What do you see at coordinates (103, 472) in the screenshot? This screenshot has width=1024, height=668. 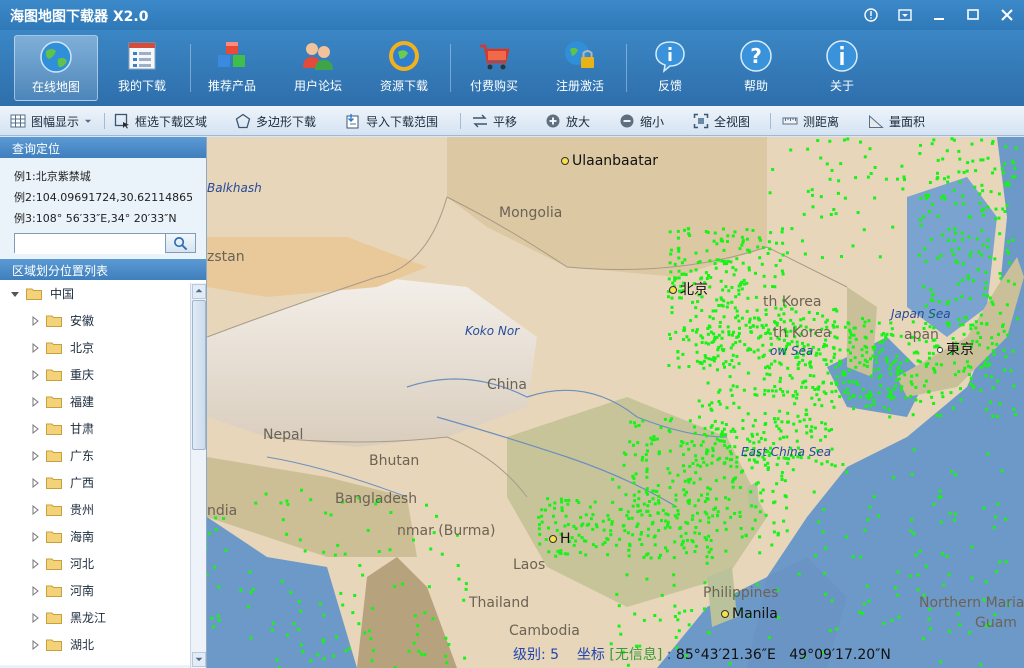 I see `region-tree: 中国 安徽北京重庆 福建甘肃广东广西贵州海南河北河南黑龙江湖北` at bounding box center [103, 472].